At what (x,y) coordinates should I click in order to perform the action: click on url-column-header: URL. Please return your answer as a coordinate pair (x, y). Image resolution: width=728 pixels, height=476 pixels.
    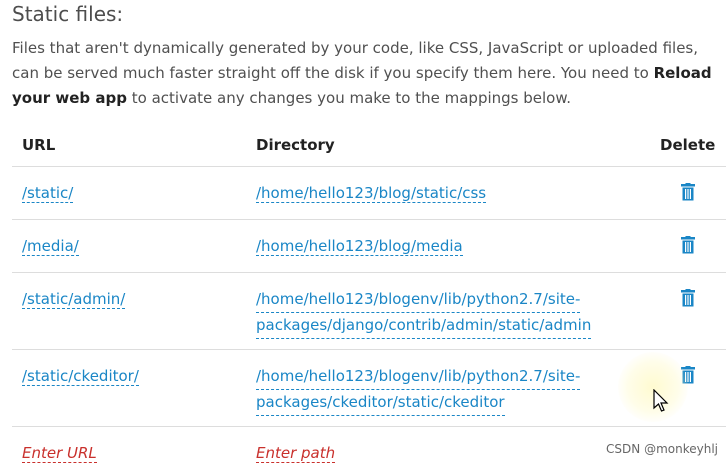
    Looking at the image, I should click on (129, 145).